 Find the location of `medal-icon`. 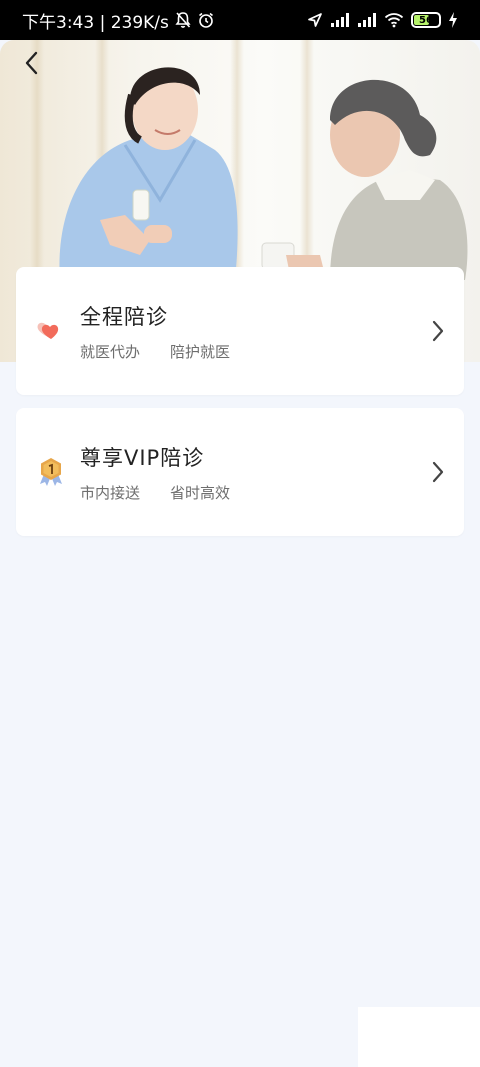

medal-icon is located at coordinates (51, 472).